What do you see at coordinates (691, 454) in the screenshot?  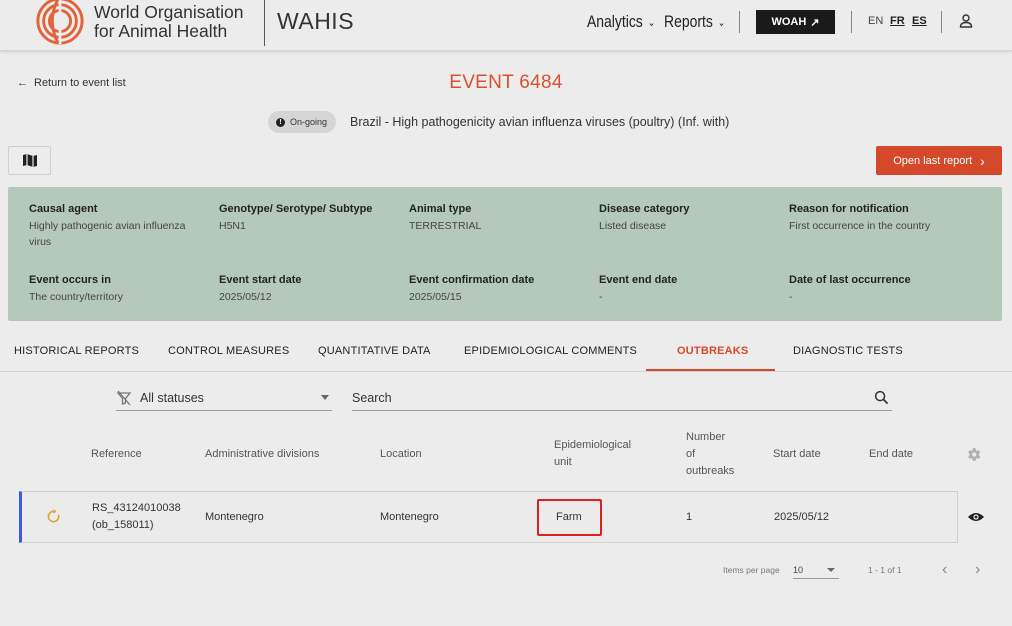 I see `header-line: of` at bounding box center [691, 454].